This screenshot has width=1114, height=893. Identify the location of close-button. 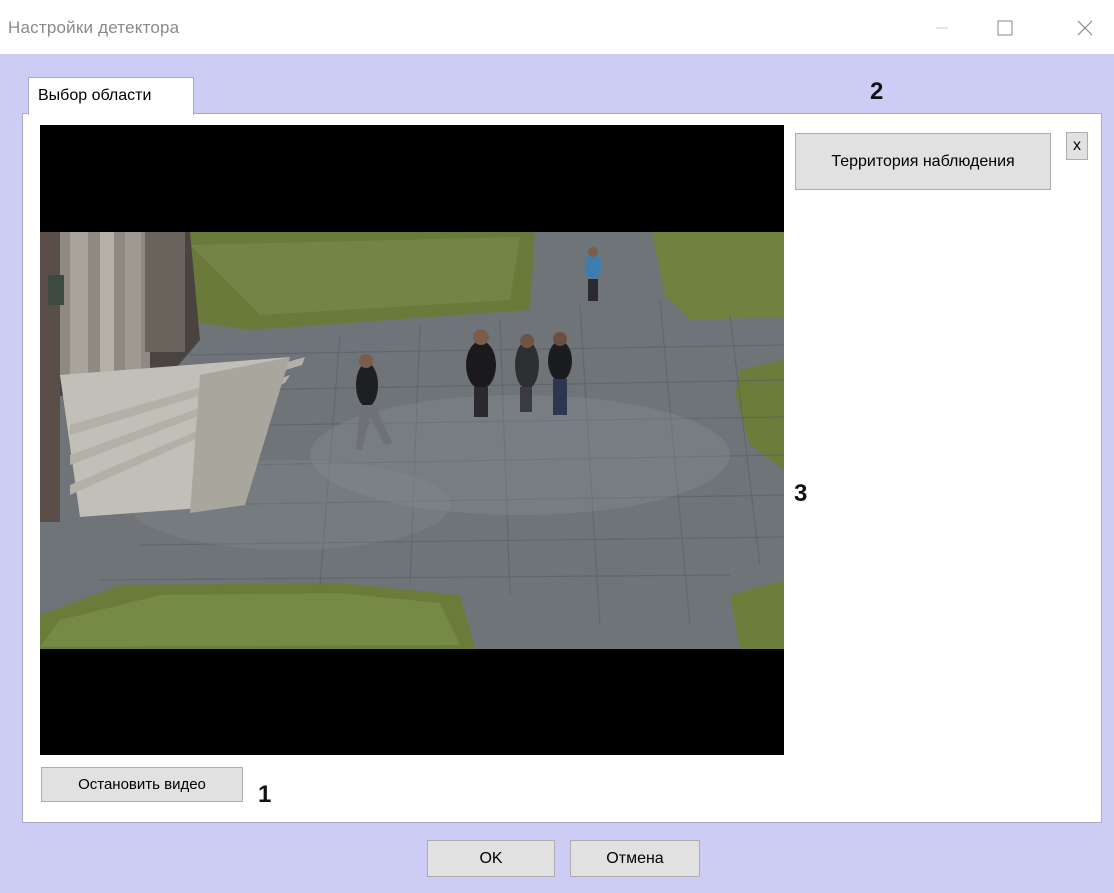
(1085, 28).